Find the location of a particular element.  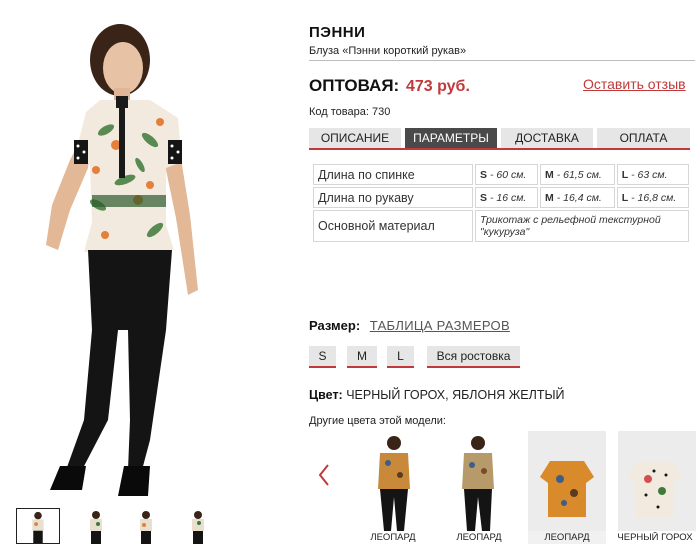

price-label: ОПТОВАЯ: is located at coordinates (354, 85).